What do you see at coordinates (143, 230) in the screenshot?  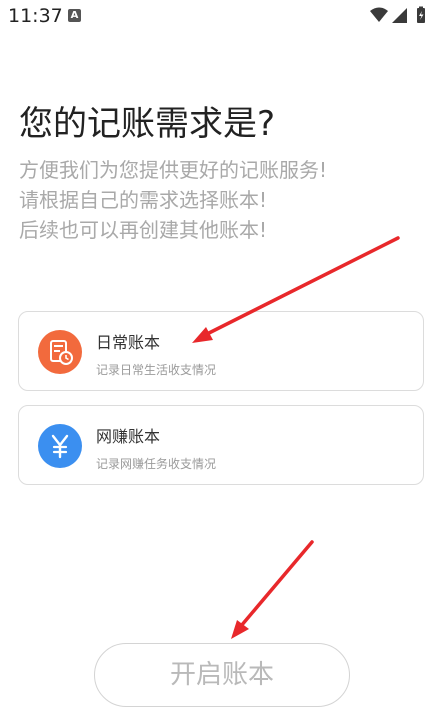 I see `subtitle-line-3: 后续也可以再创建其他账本!` at bounding box center [143, 230].